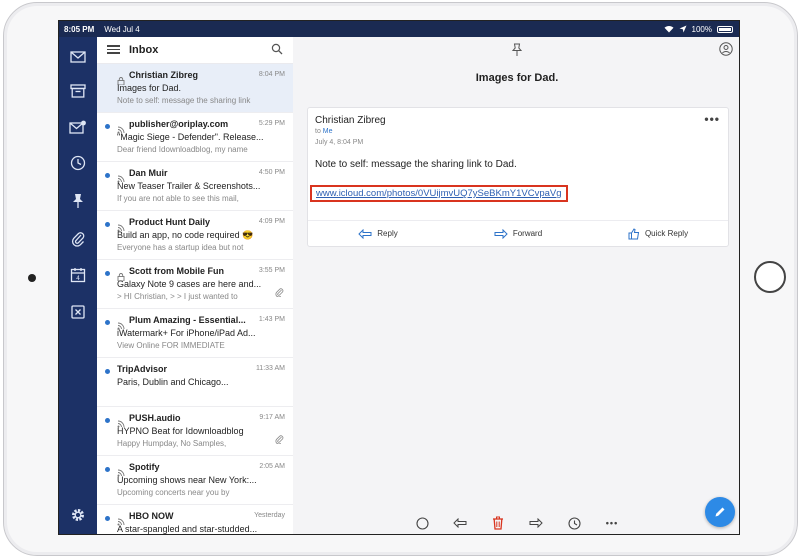  Describe the element at coordinates (142, 369) in the screenshot. I see `list-item-sender: TripAdvisor` at that location.